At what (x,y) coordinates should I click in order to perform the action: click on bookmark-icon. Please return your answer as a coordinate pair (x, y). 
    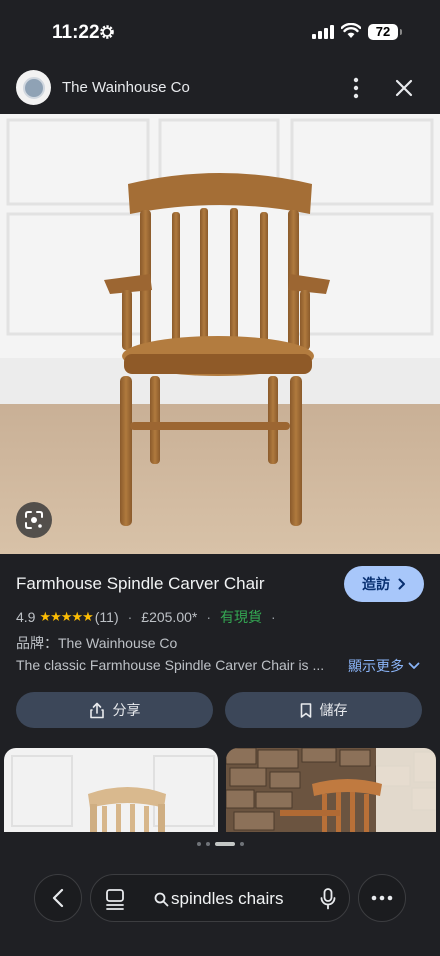
    Looking at the image, I should click on (305, 710).